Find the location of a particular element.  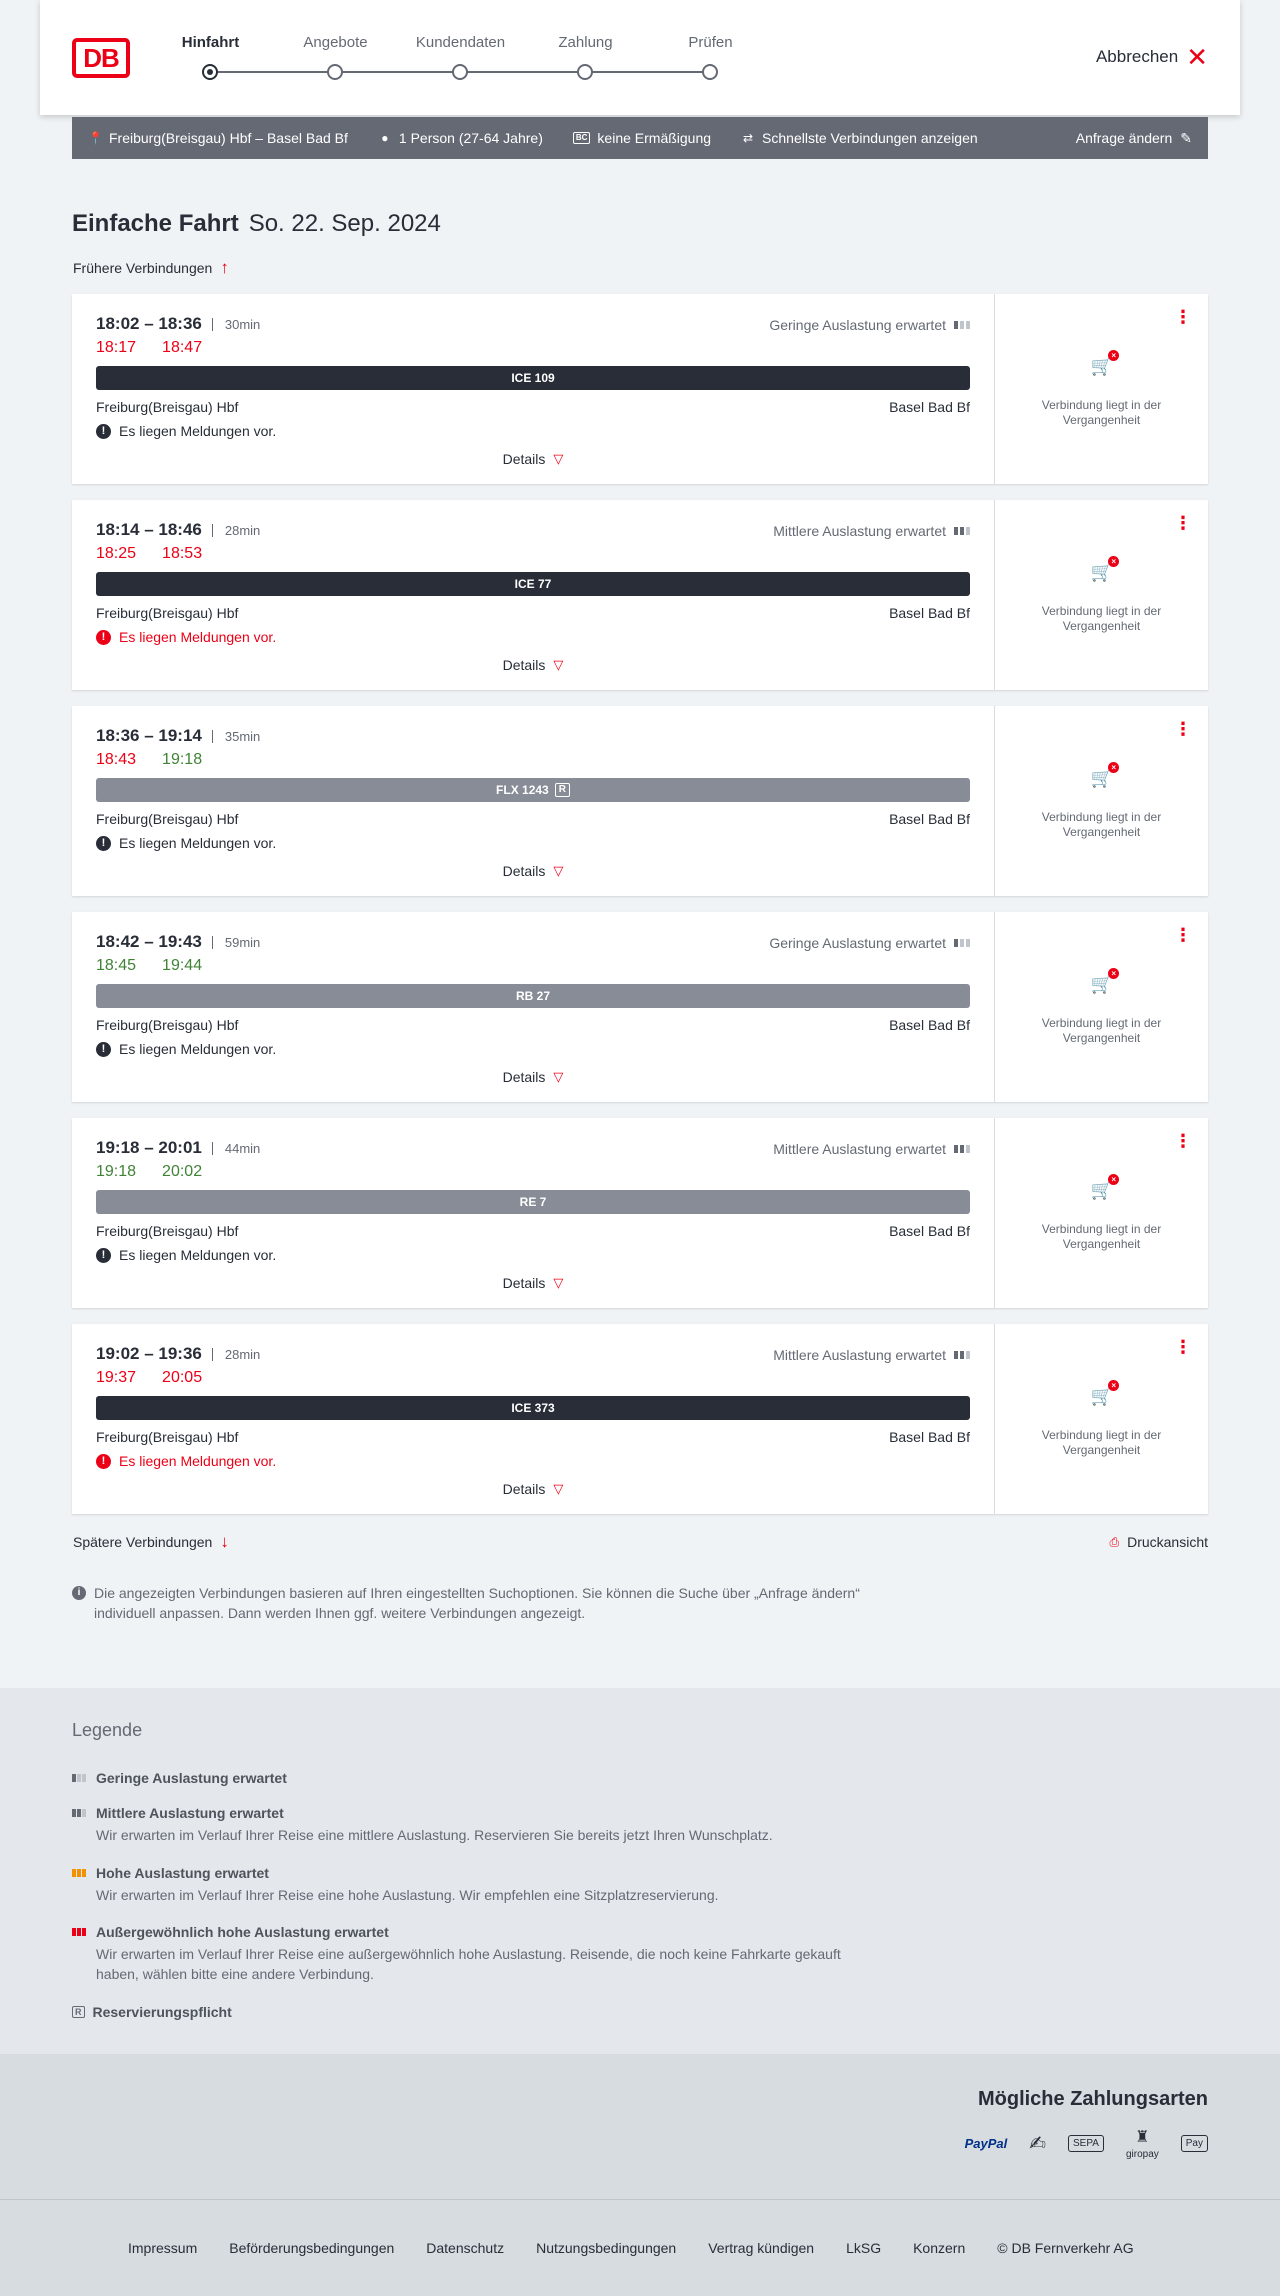

realtime-arrival: 20:05 is located at coordinates (182, 1377).